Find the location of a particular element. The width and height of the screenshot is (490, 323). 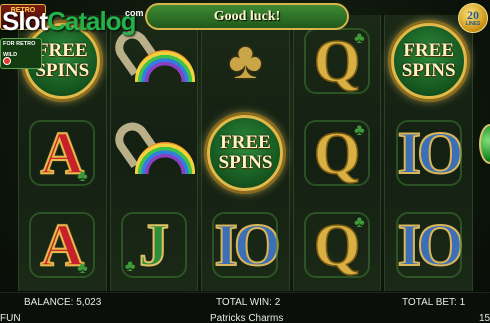

total-bet-label: TOTAL BET: 1 is located at coordinates (434, 302).